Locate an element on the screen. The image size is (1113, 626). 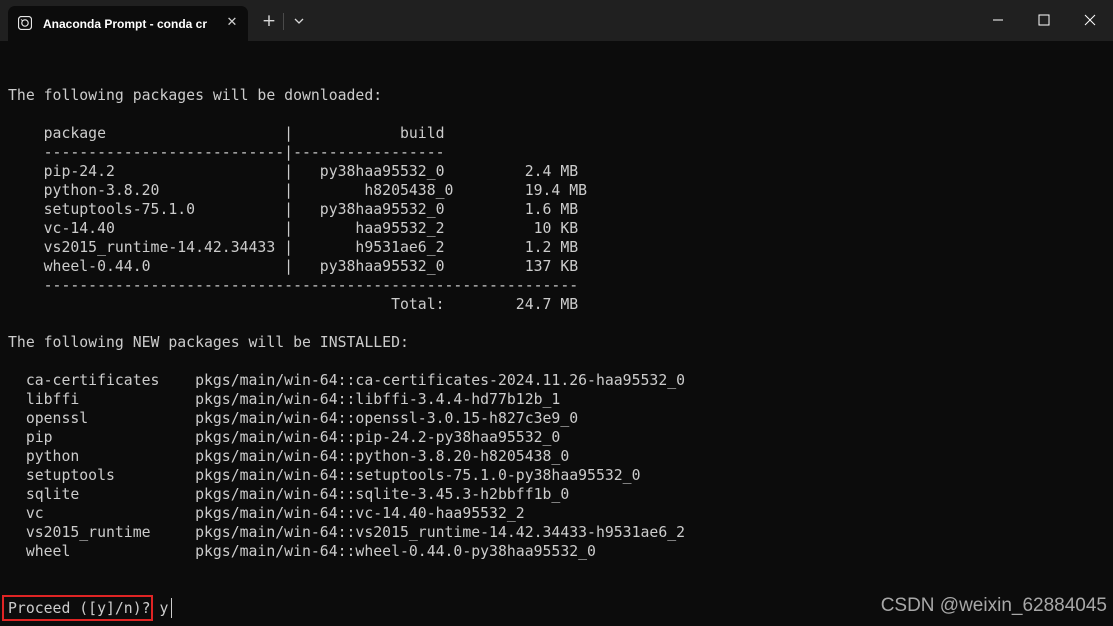
minimize-button is located at coordinates (998, 20).